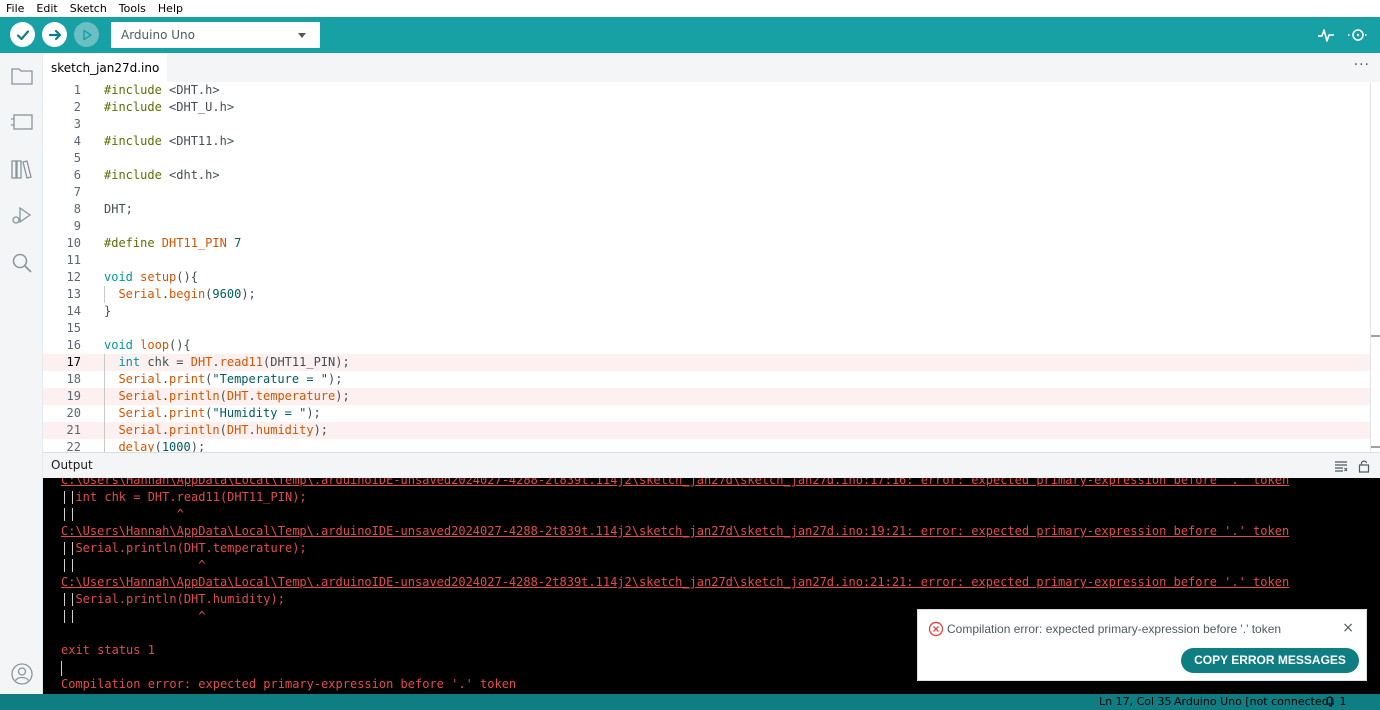 This screenshot has height=710, width=1380. What do you see at coordinates (706, 243) in the screenshot?
I see `code-line: 10 #define DHT11_PIN 7` at bounding box center [706, 243].